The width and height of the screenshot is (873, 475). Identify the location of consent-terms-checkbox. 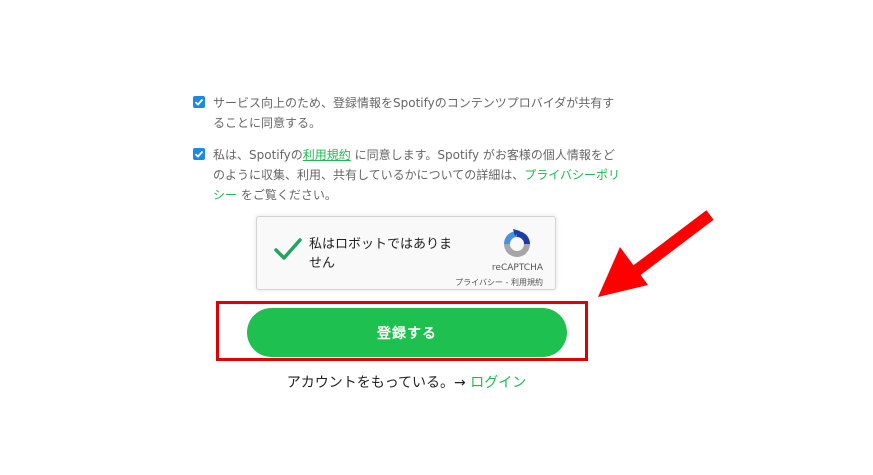
(199, 154).